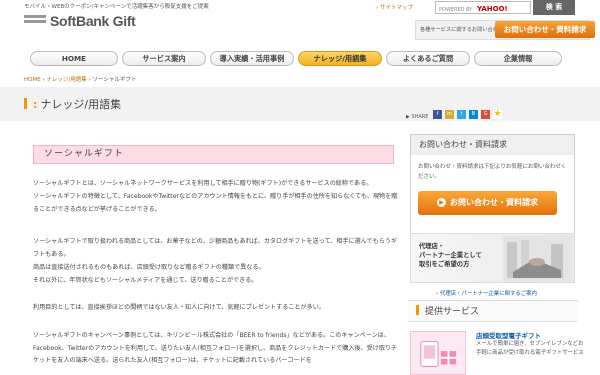 The image size is (600, 375). I want to click on partner-line: 代理店・, so click(432, 246).